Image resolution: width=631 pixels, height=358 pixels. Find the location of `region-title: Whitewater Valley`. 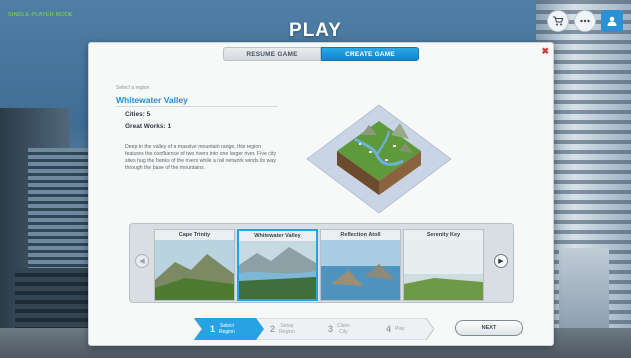

region-title: Whitewater Valley is located at coordinates (152, 100).